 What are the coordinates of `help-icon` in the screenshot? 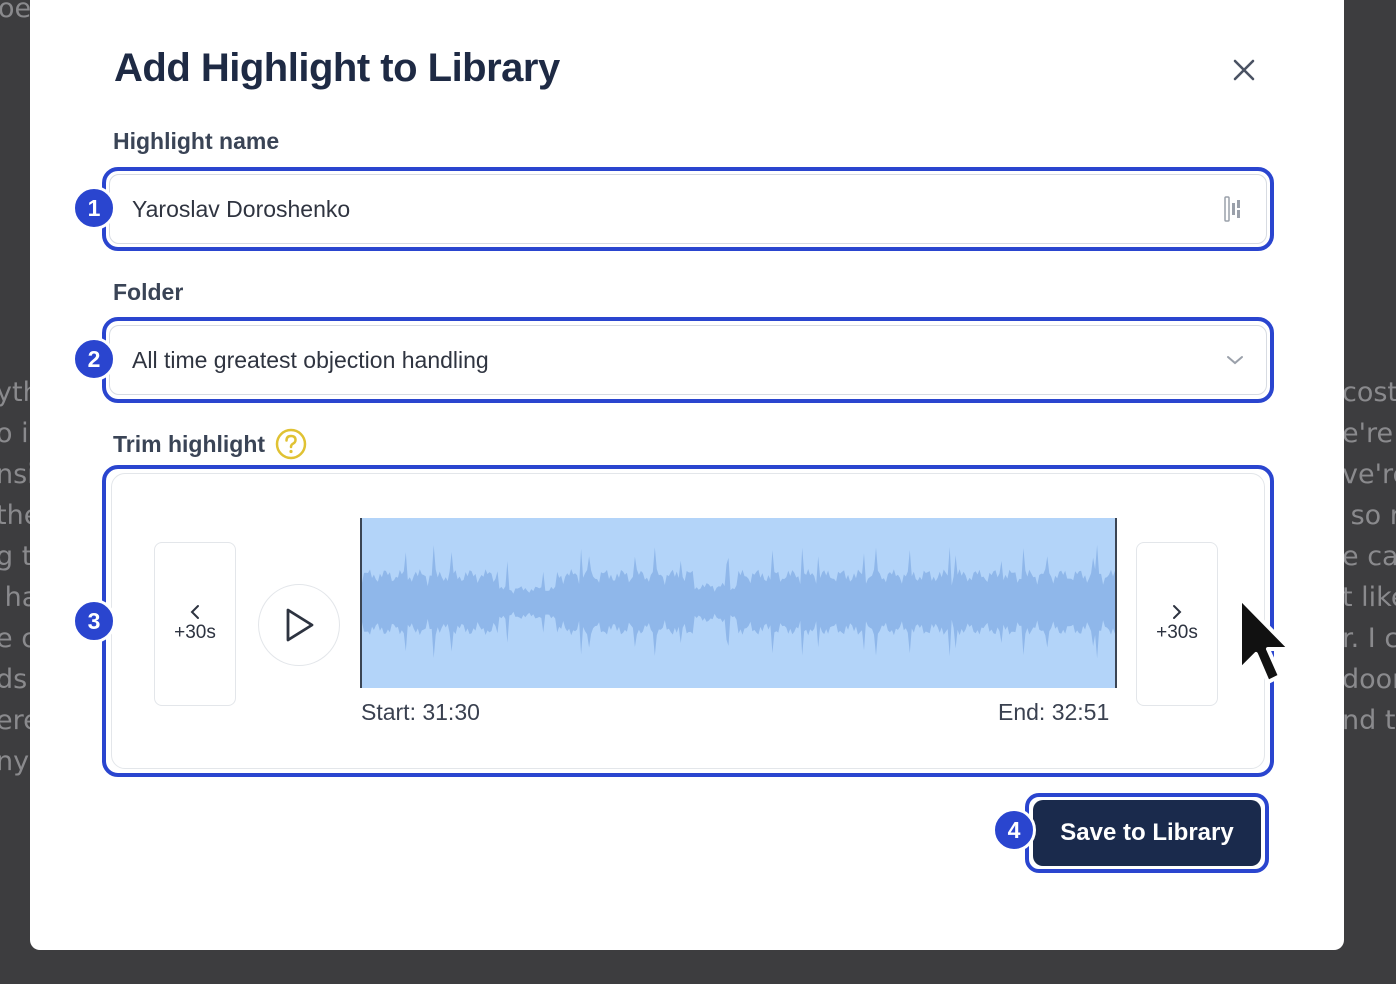 It's located at (291, 444).